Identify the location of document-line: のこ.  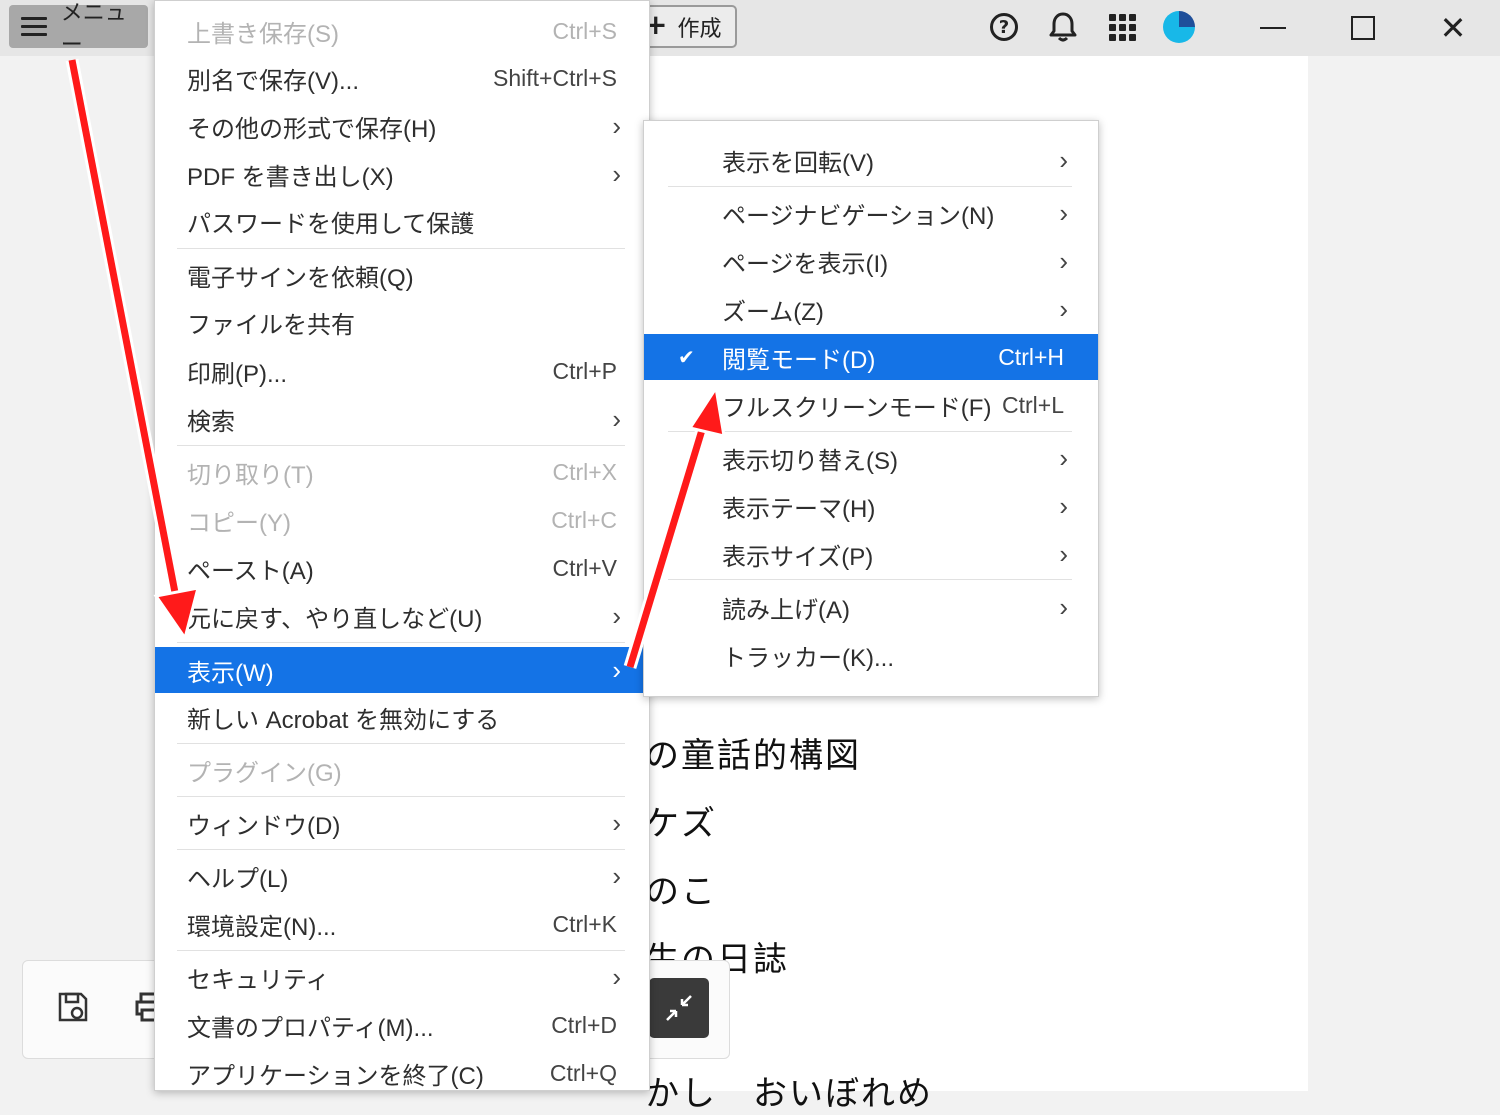
(681, 892).